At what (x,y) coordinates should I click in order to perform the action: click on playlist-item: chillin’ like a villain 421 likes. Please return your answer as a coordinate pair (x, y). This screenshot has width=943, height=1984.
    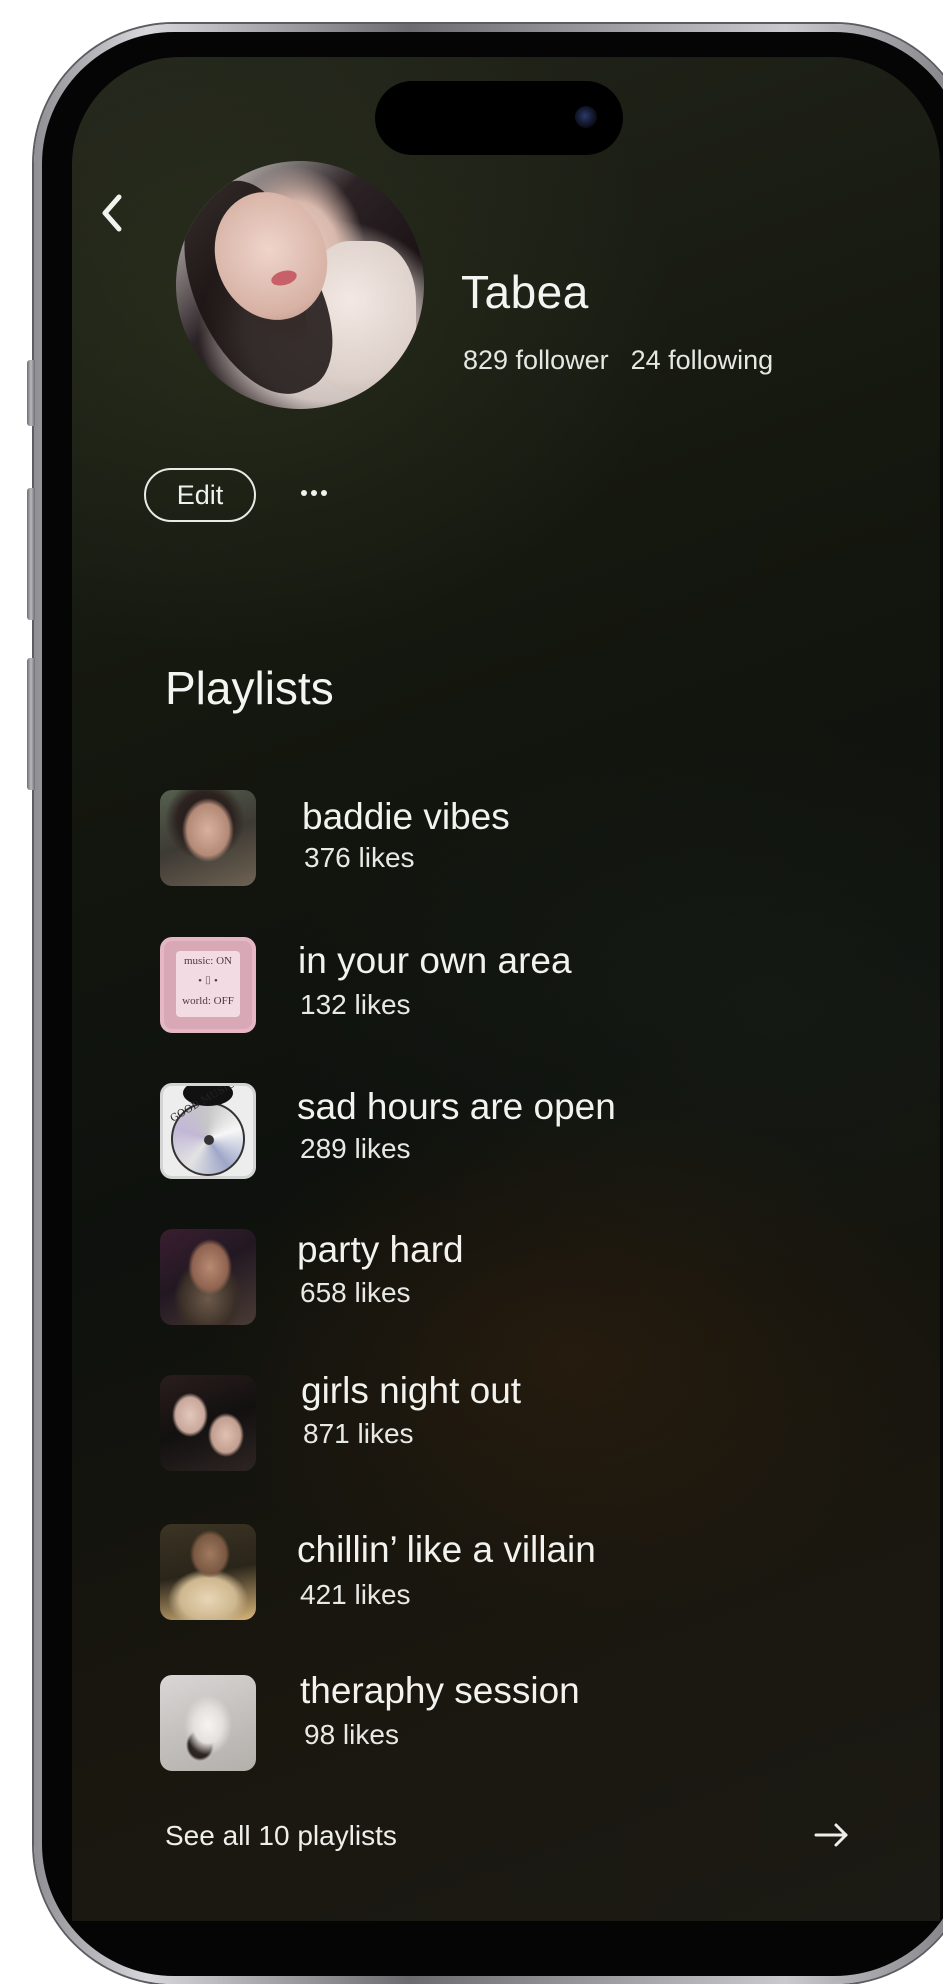
    Looking at the image, I should click on (520, 1574).